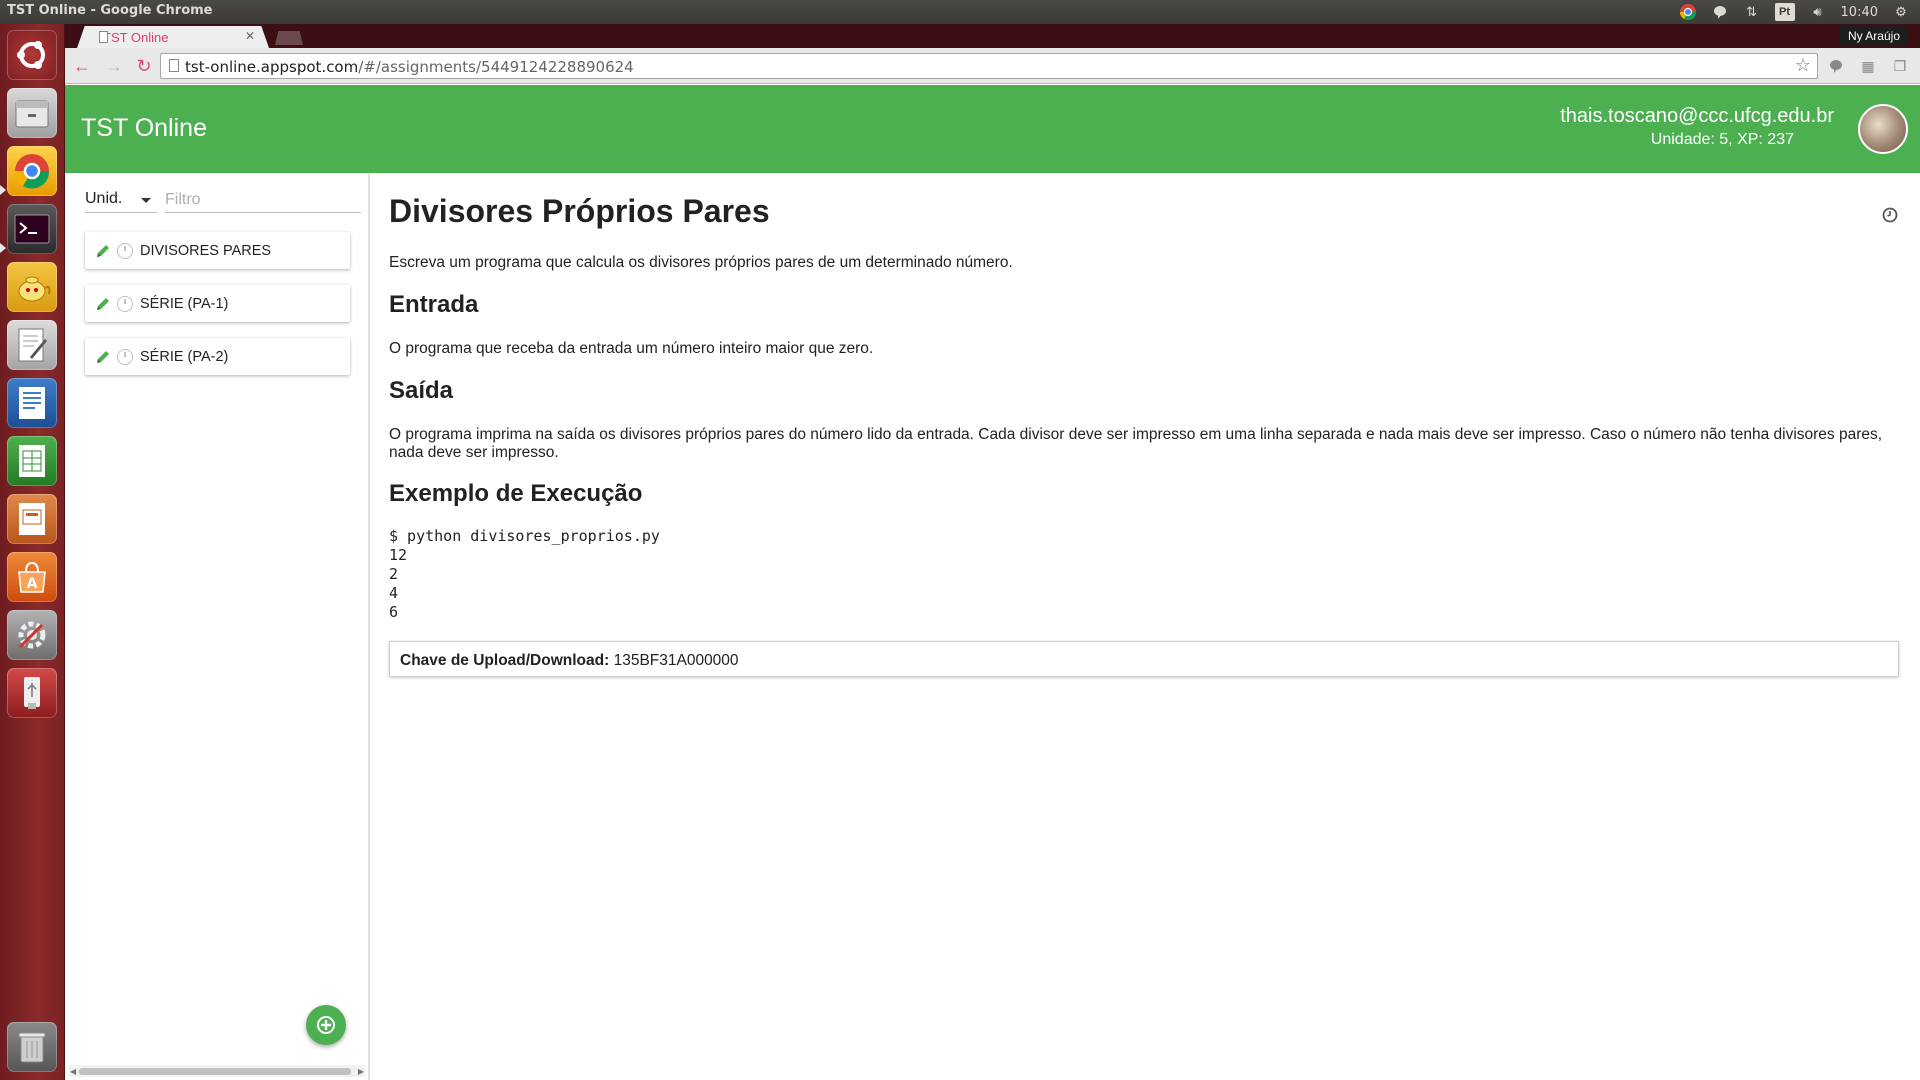 Image resolution: width=1920 pixels, height=1080 pixels. Describe the element at coordinates (1688, 12) in the screenshot. I see `chrome-tray-icon` at that location.